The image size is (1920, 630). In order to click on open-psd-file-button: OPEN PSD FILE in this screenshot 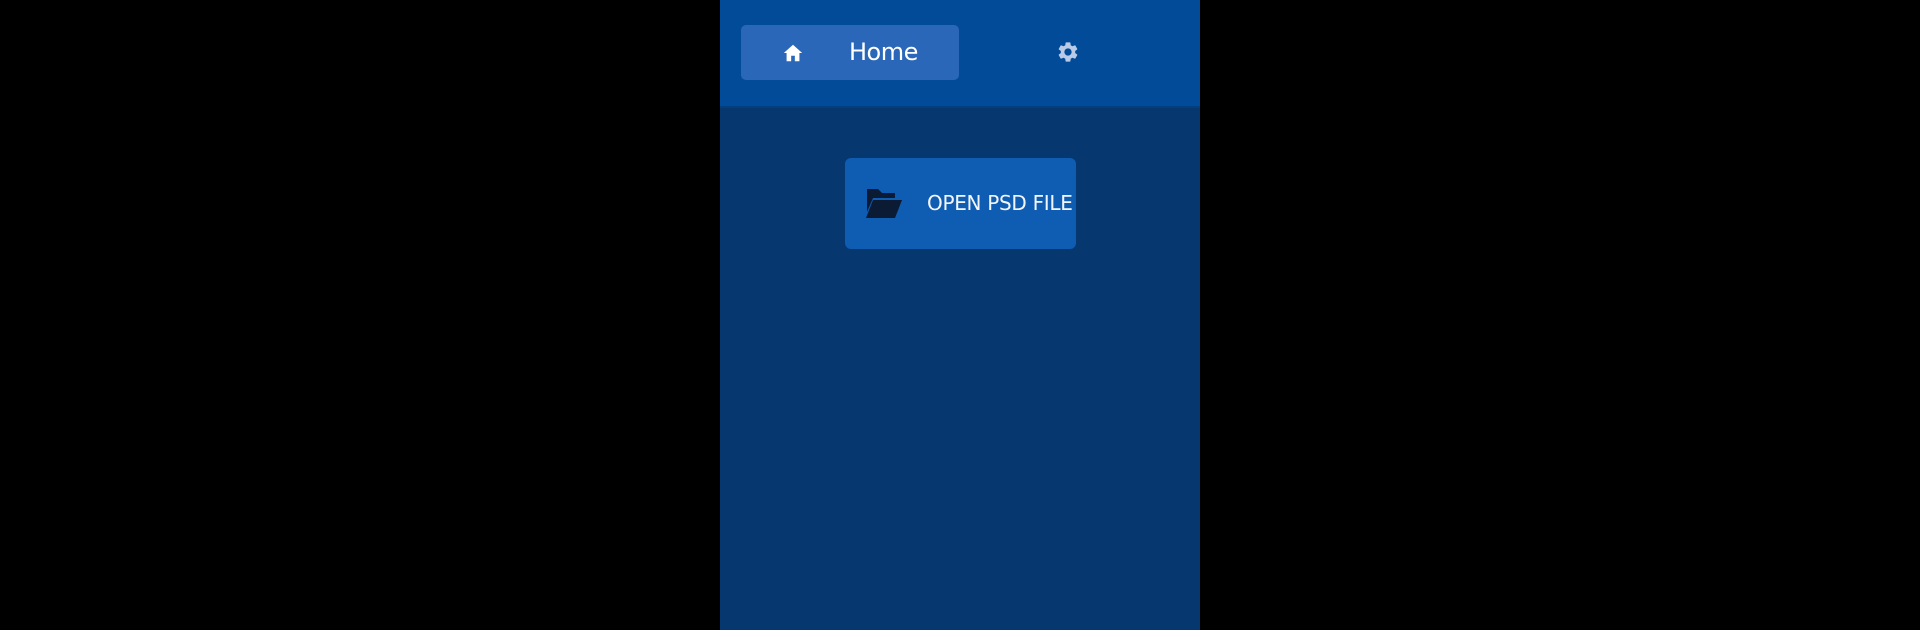, I will do `click(960, 203)`.